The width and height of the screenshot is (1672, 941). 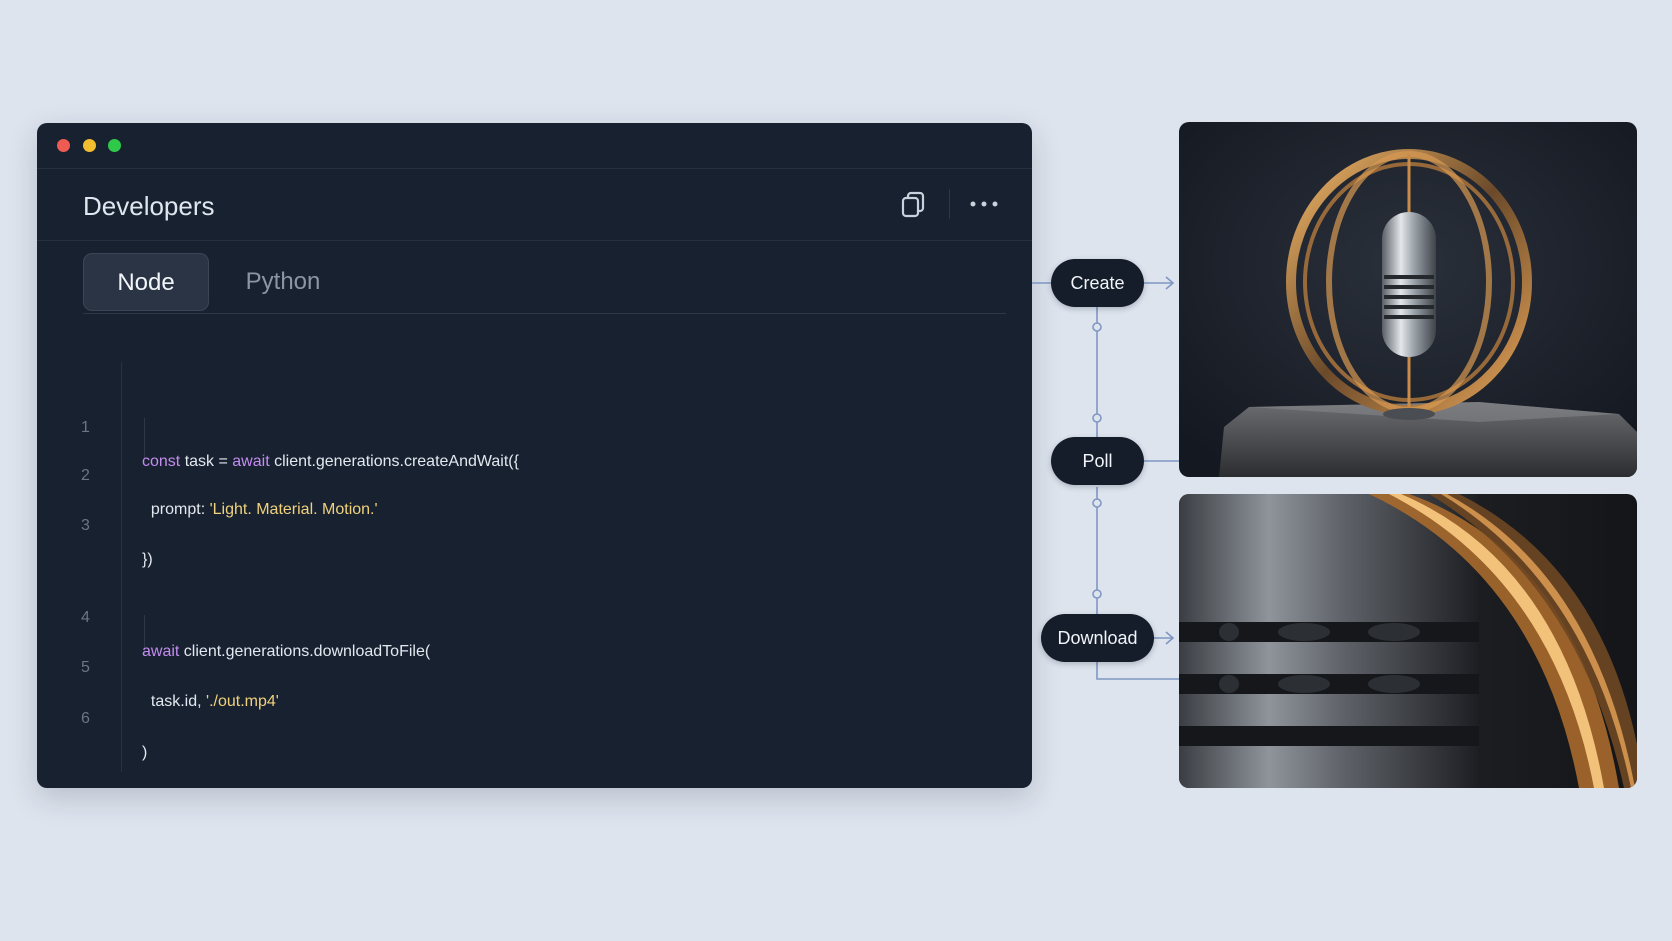 I want to click on line-number: 5, so click(x=85, y=667).